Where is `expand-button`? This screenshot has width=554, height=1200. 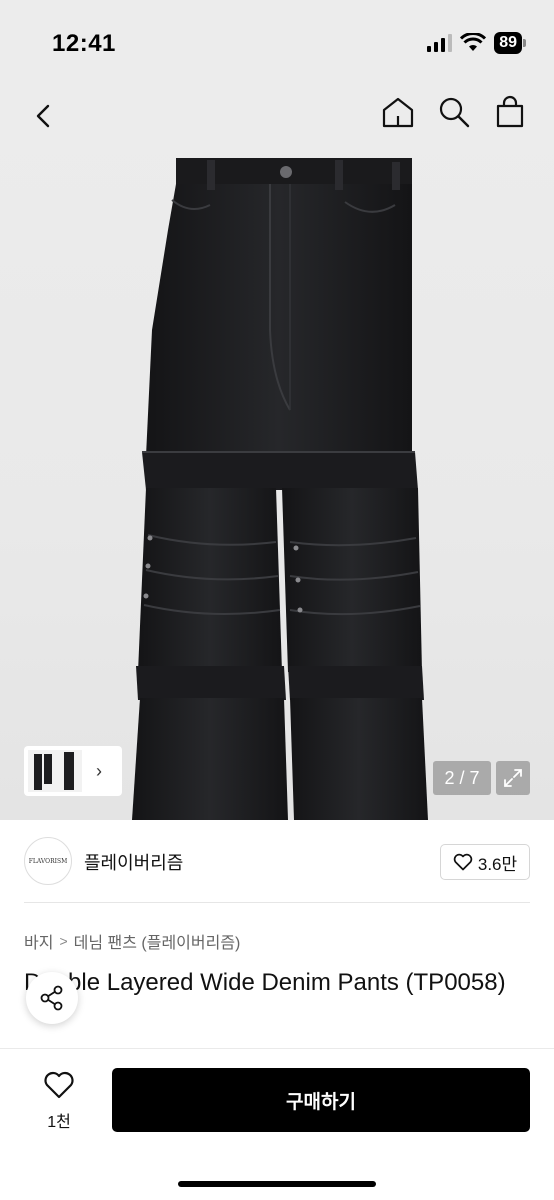 expand-button is located at coordinates (513, 778).